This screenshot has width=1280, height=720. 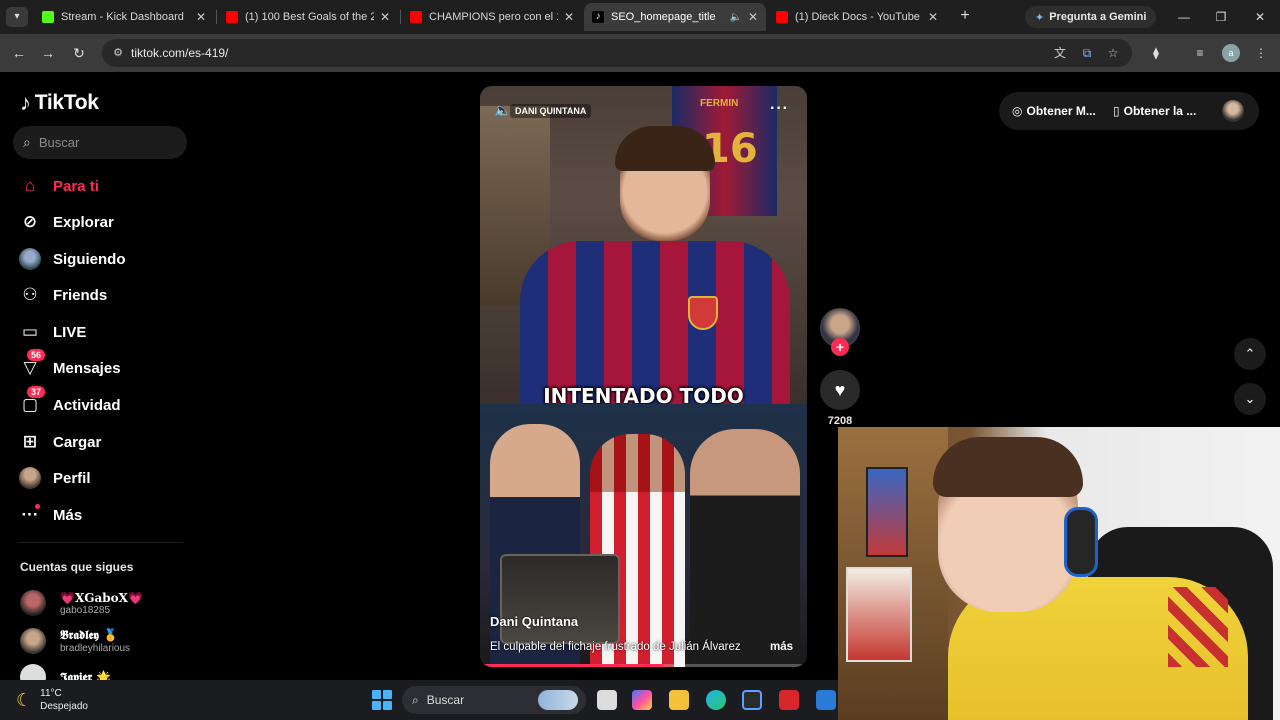 What do you see at coordinates (826, 700) in the screenshot?
I see `mail-icon` at bounding box center [826, 700].